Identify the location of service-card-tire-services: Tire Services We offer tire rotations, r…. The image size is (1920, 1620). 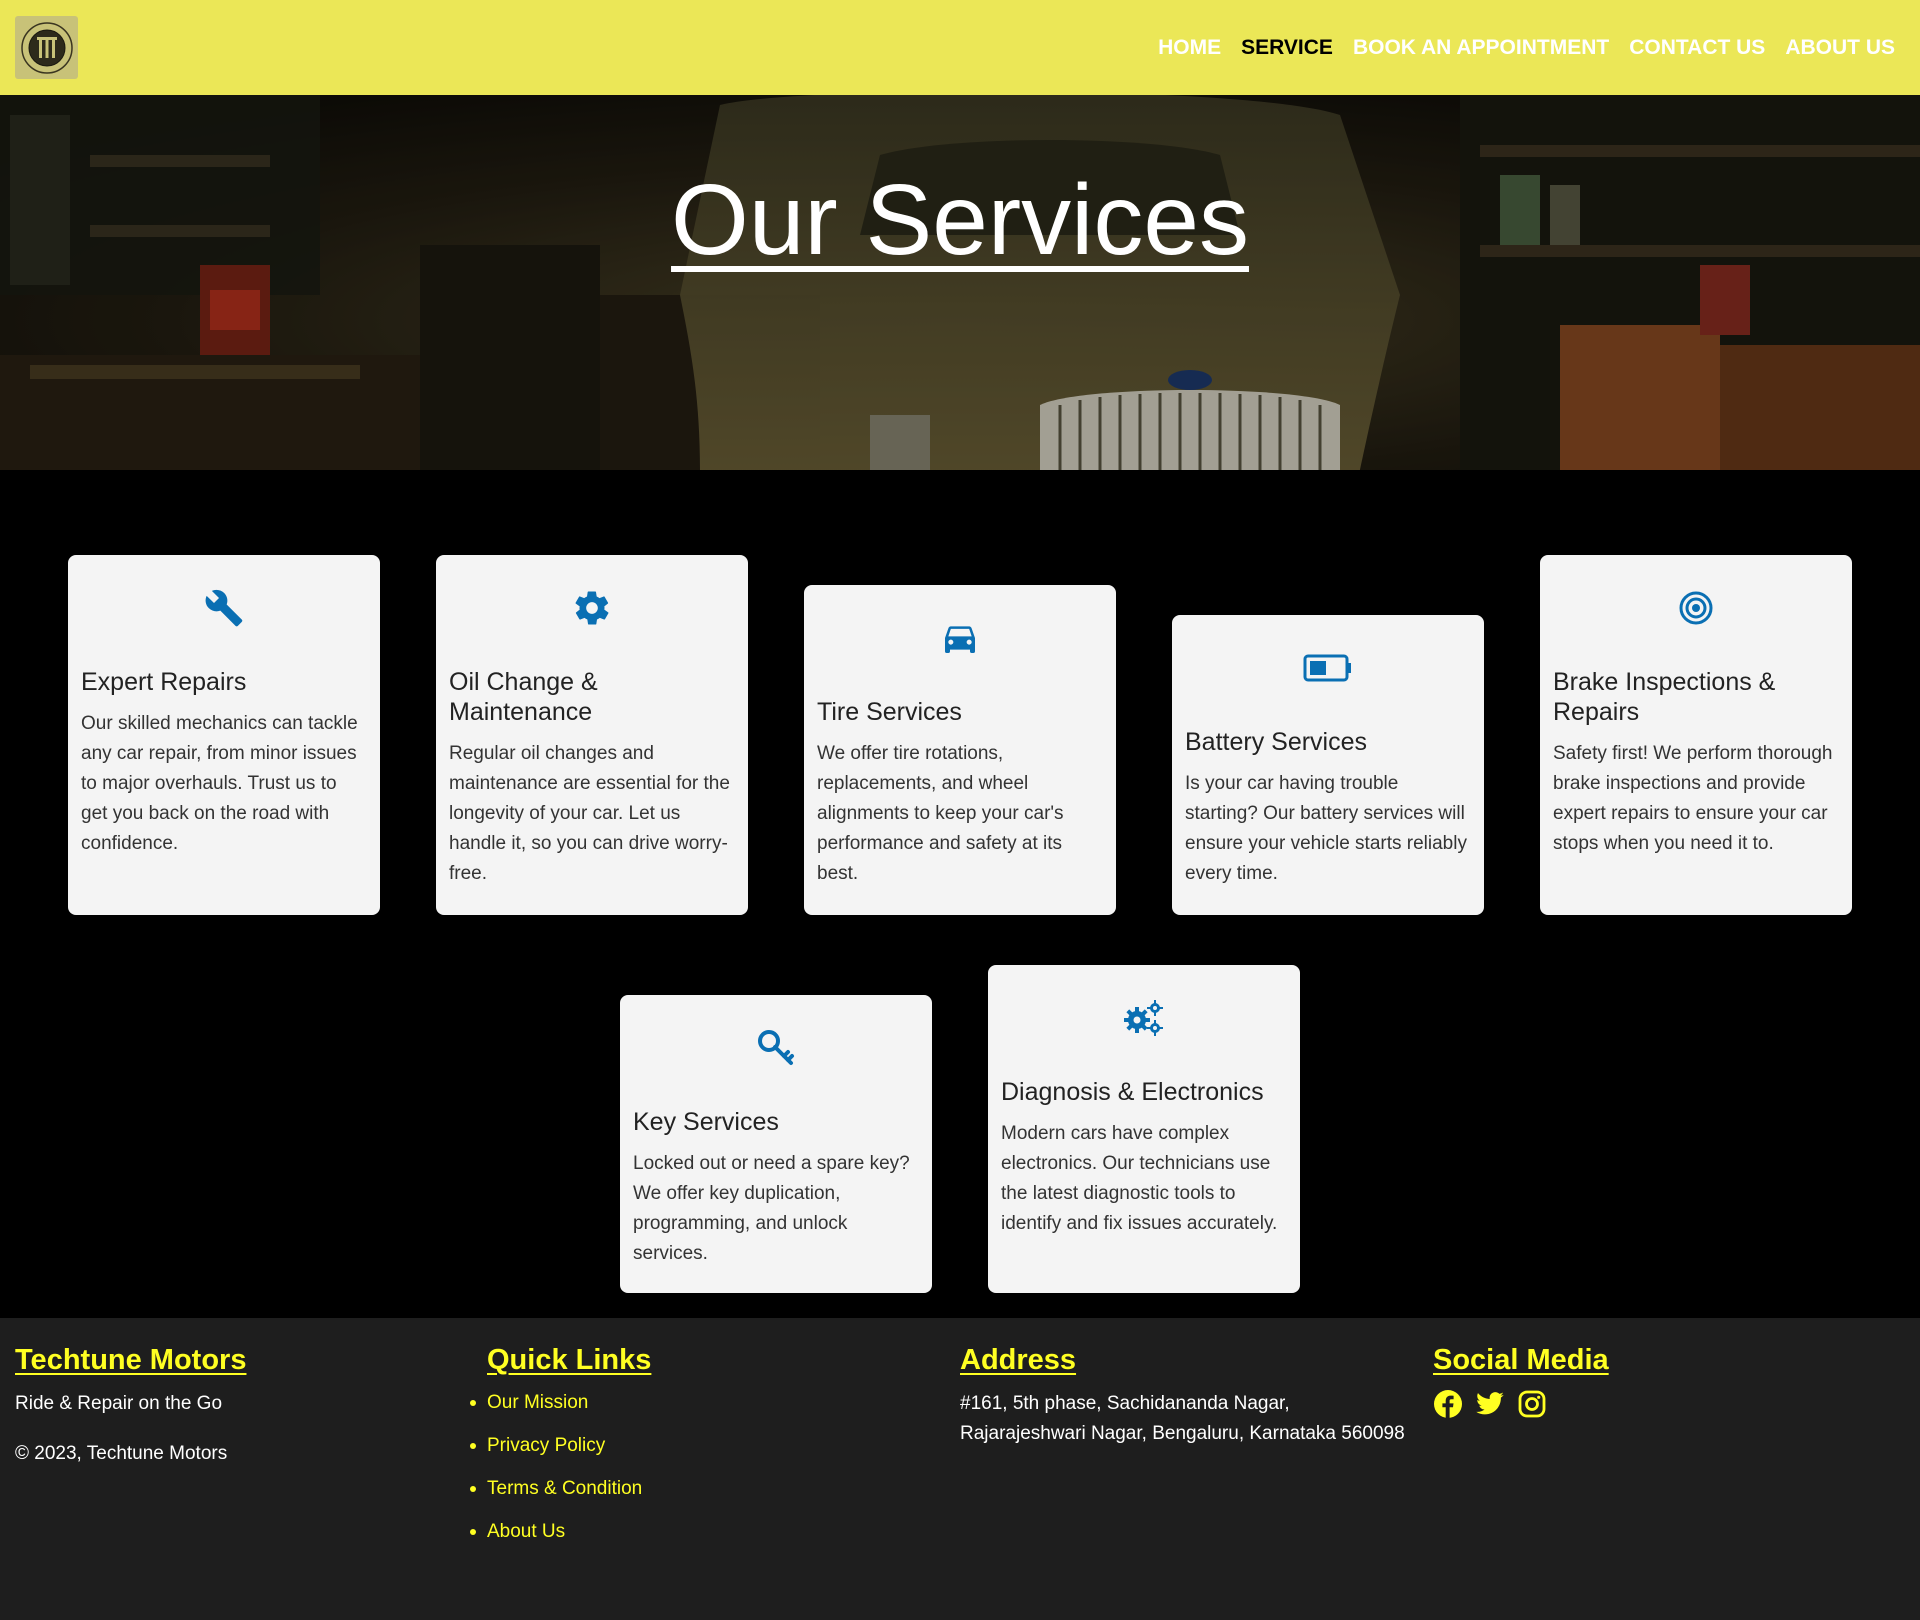
(960, 750).